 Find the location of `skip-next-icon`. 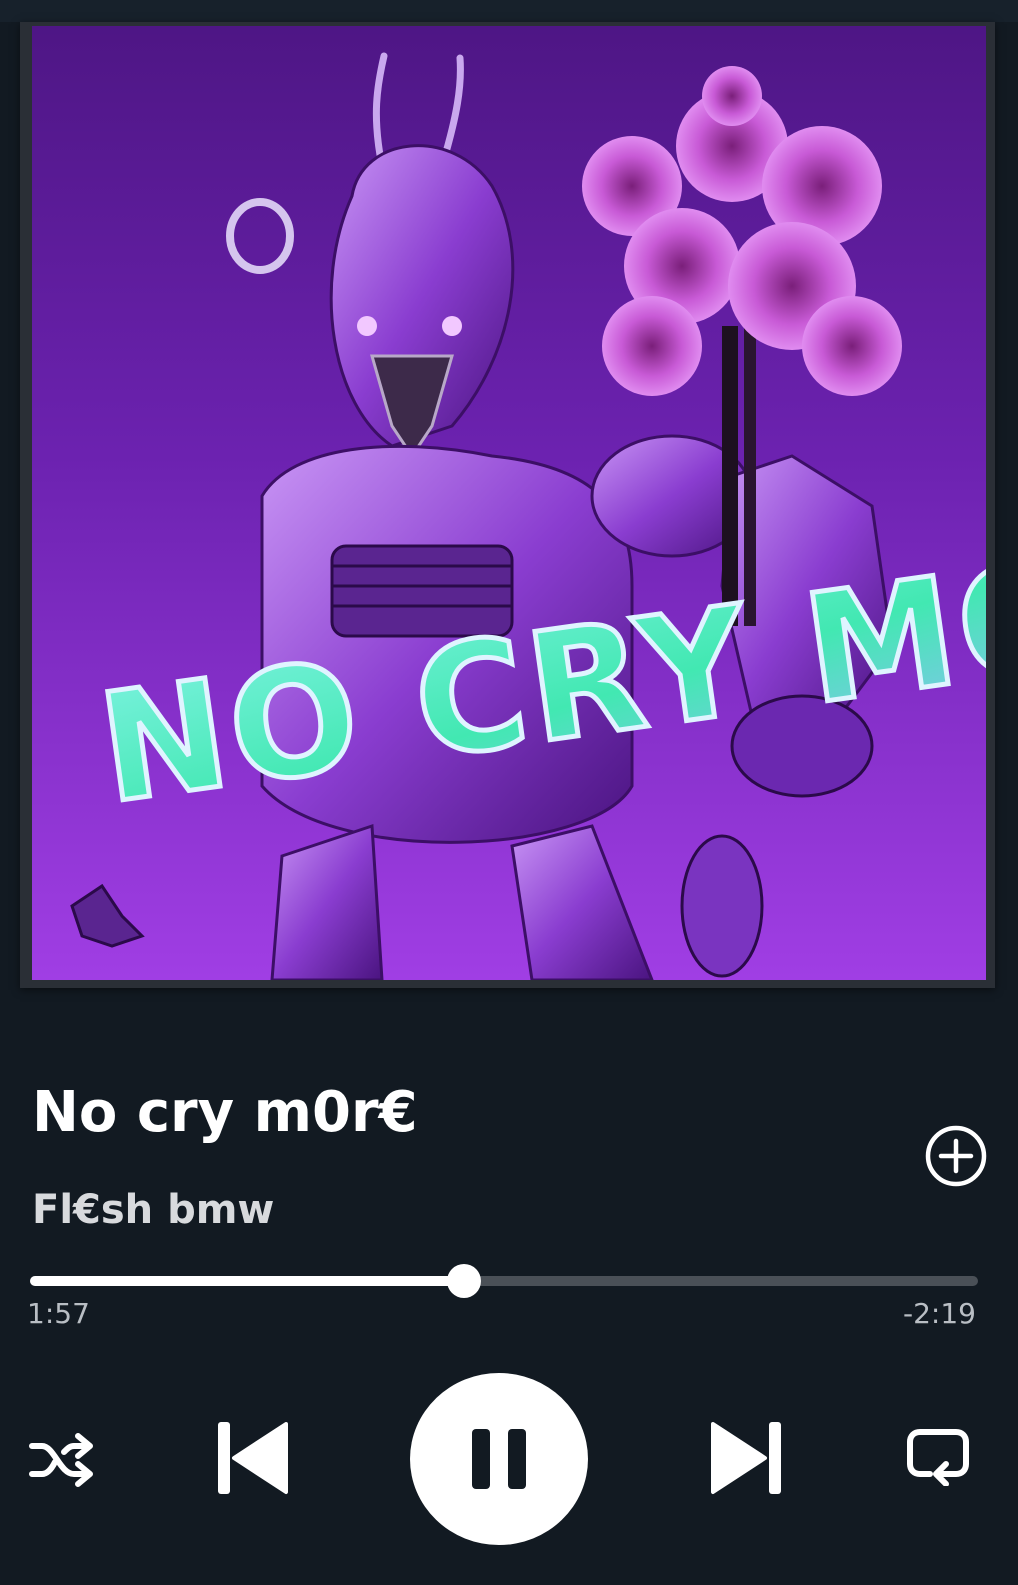

skip-next-icon is located at coordinates (746, 1458).